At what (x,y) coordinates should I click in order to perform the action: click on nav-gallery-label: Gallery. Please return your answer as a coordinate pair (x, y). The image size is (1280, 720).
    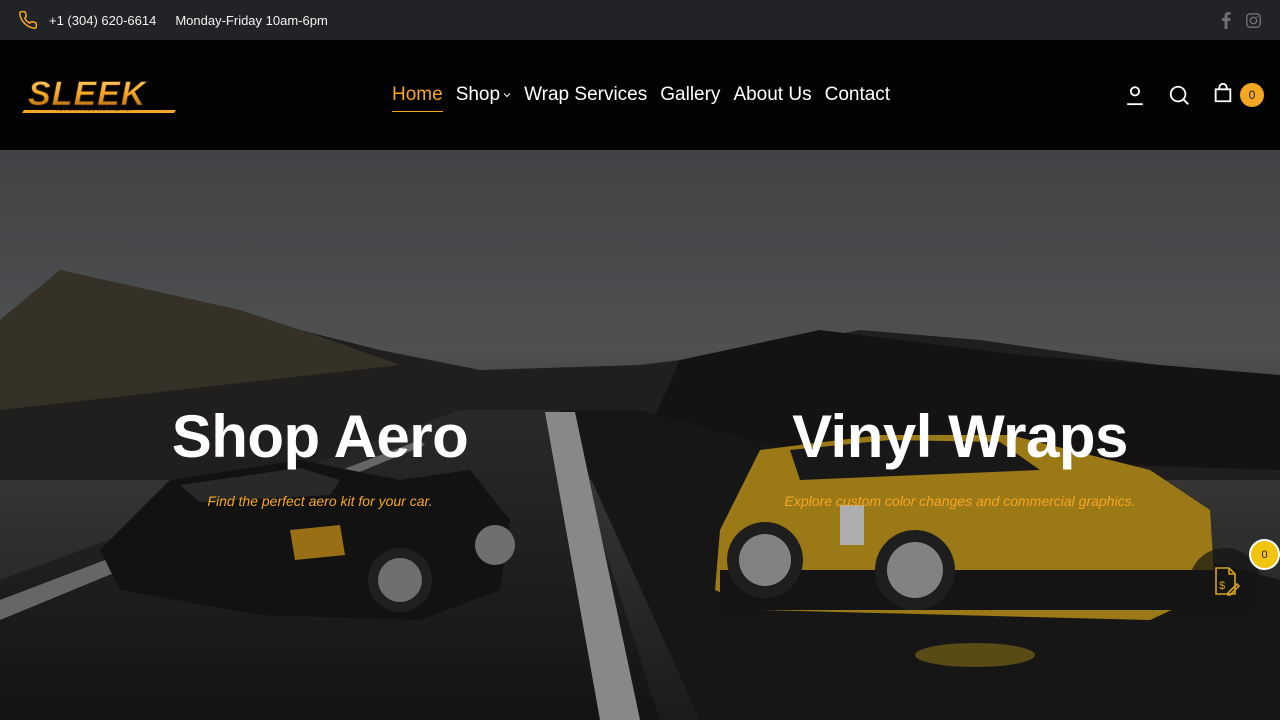
    Looking at the image, I should click on (690, 94).